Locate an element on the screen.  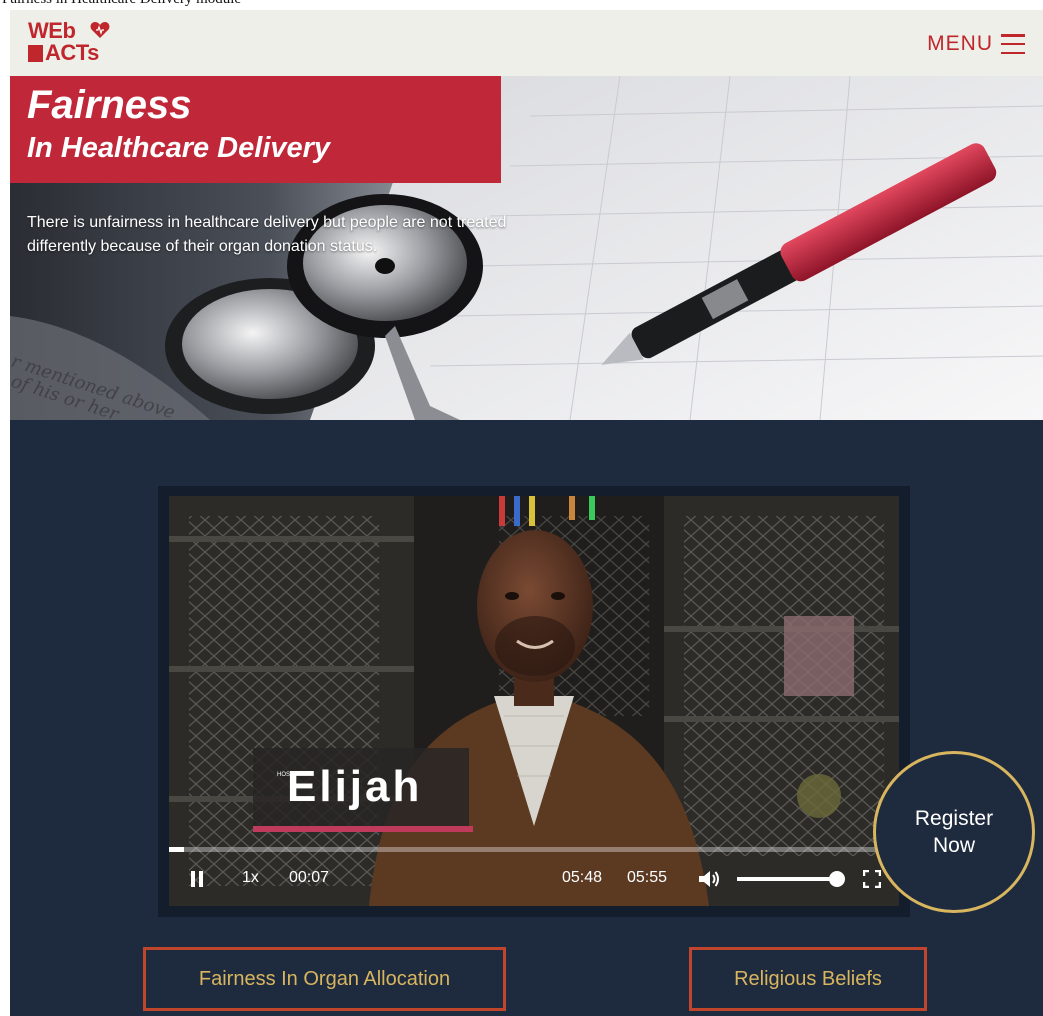
page-subtitle: In Healthcare Delivery is located at coordinates (179, 148).